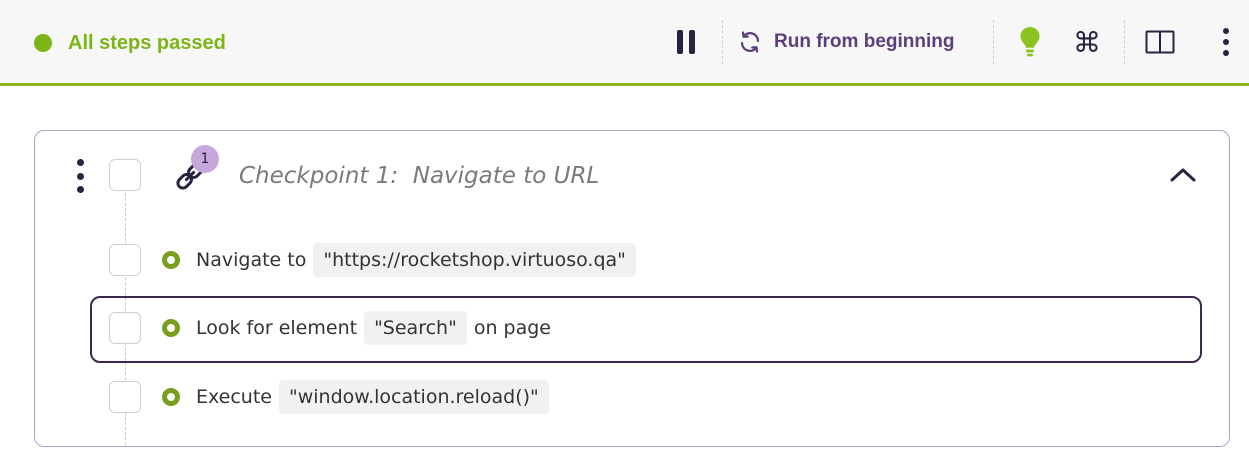  I want to click on command-icon: ⌘, so click(1087, 42).